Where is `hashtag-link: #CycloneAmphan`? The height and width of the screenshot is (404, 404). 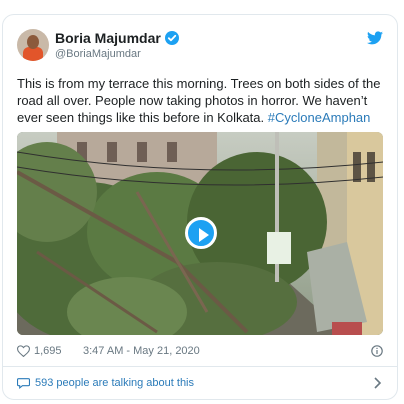
hashtag-link: #CycloneAmphan is located at coordinates (319, 117).